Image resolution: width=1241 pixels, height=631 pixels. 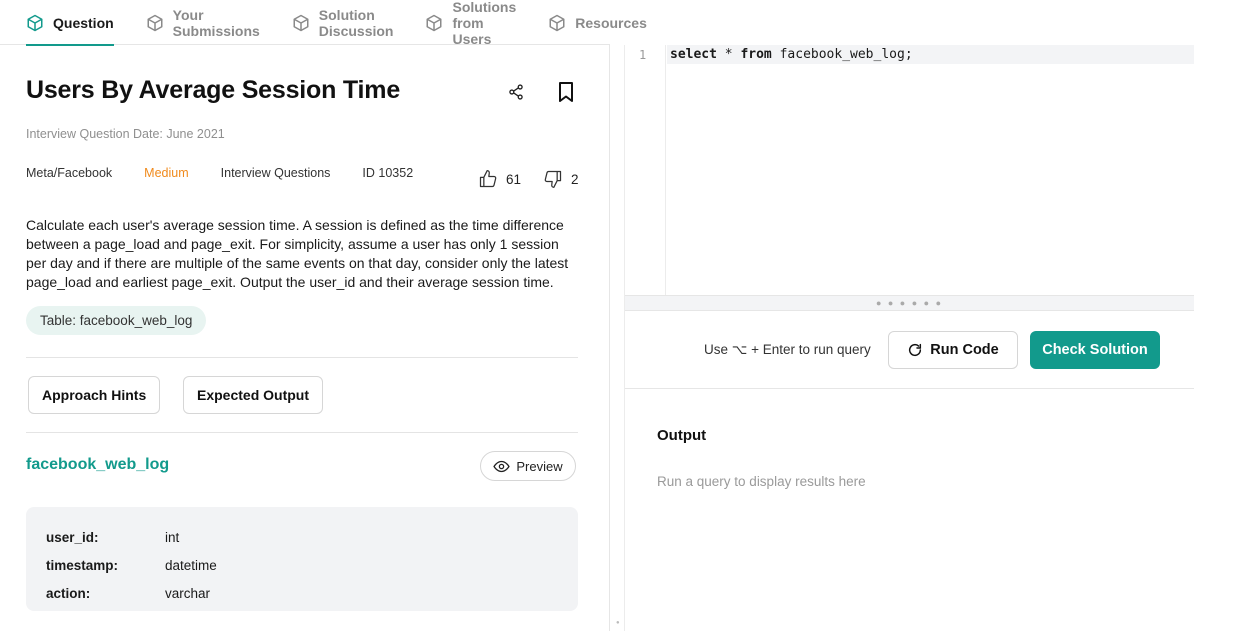 I want to click on difficulty-tag: Medium, so click(x=166, y=173).